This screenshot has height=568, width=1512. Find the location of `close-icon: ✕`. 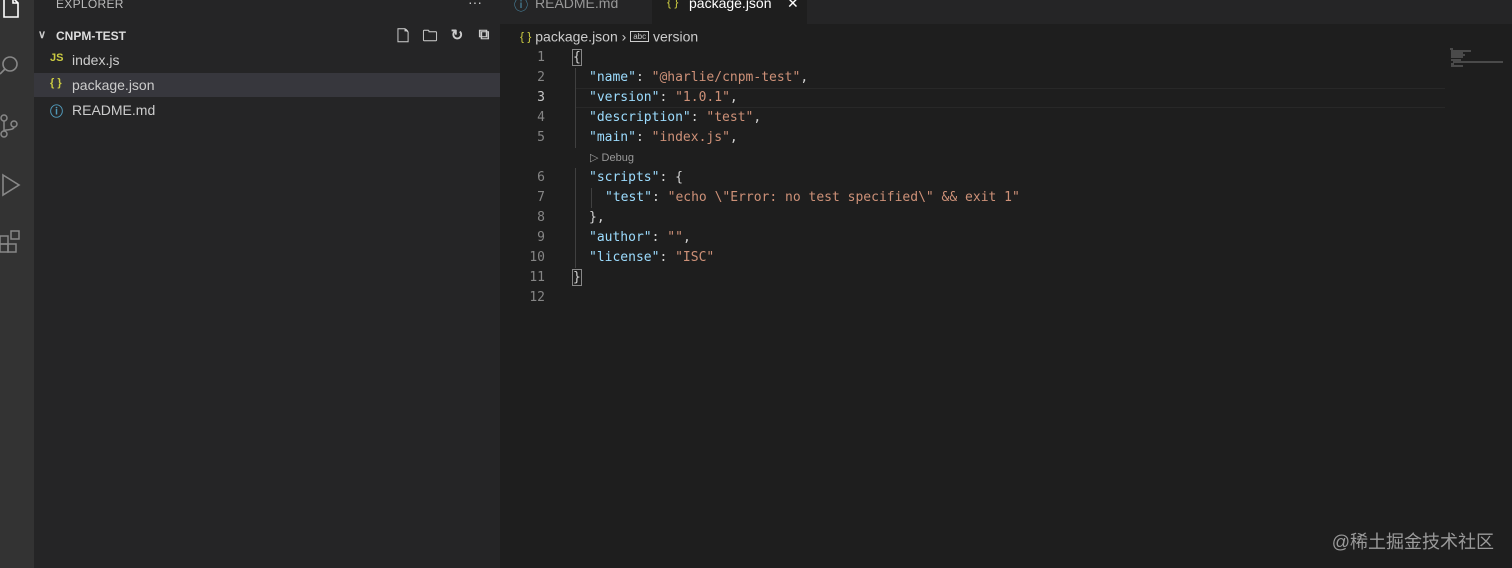

close-icon: ✕ is located at coordinates (793, 6).